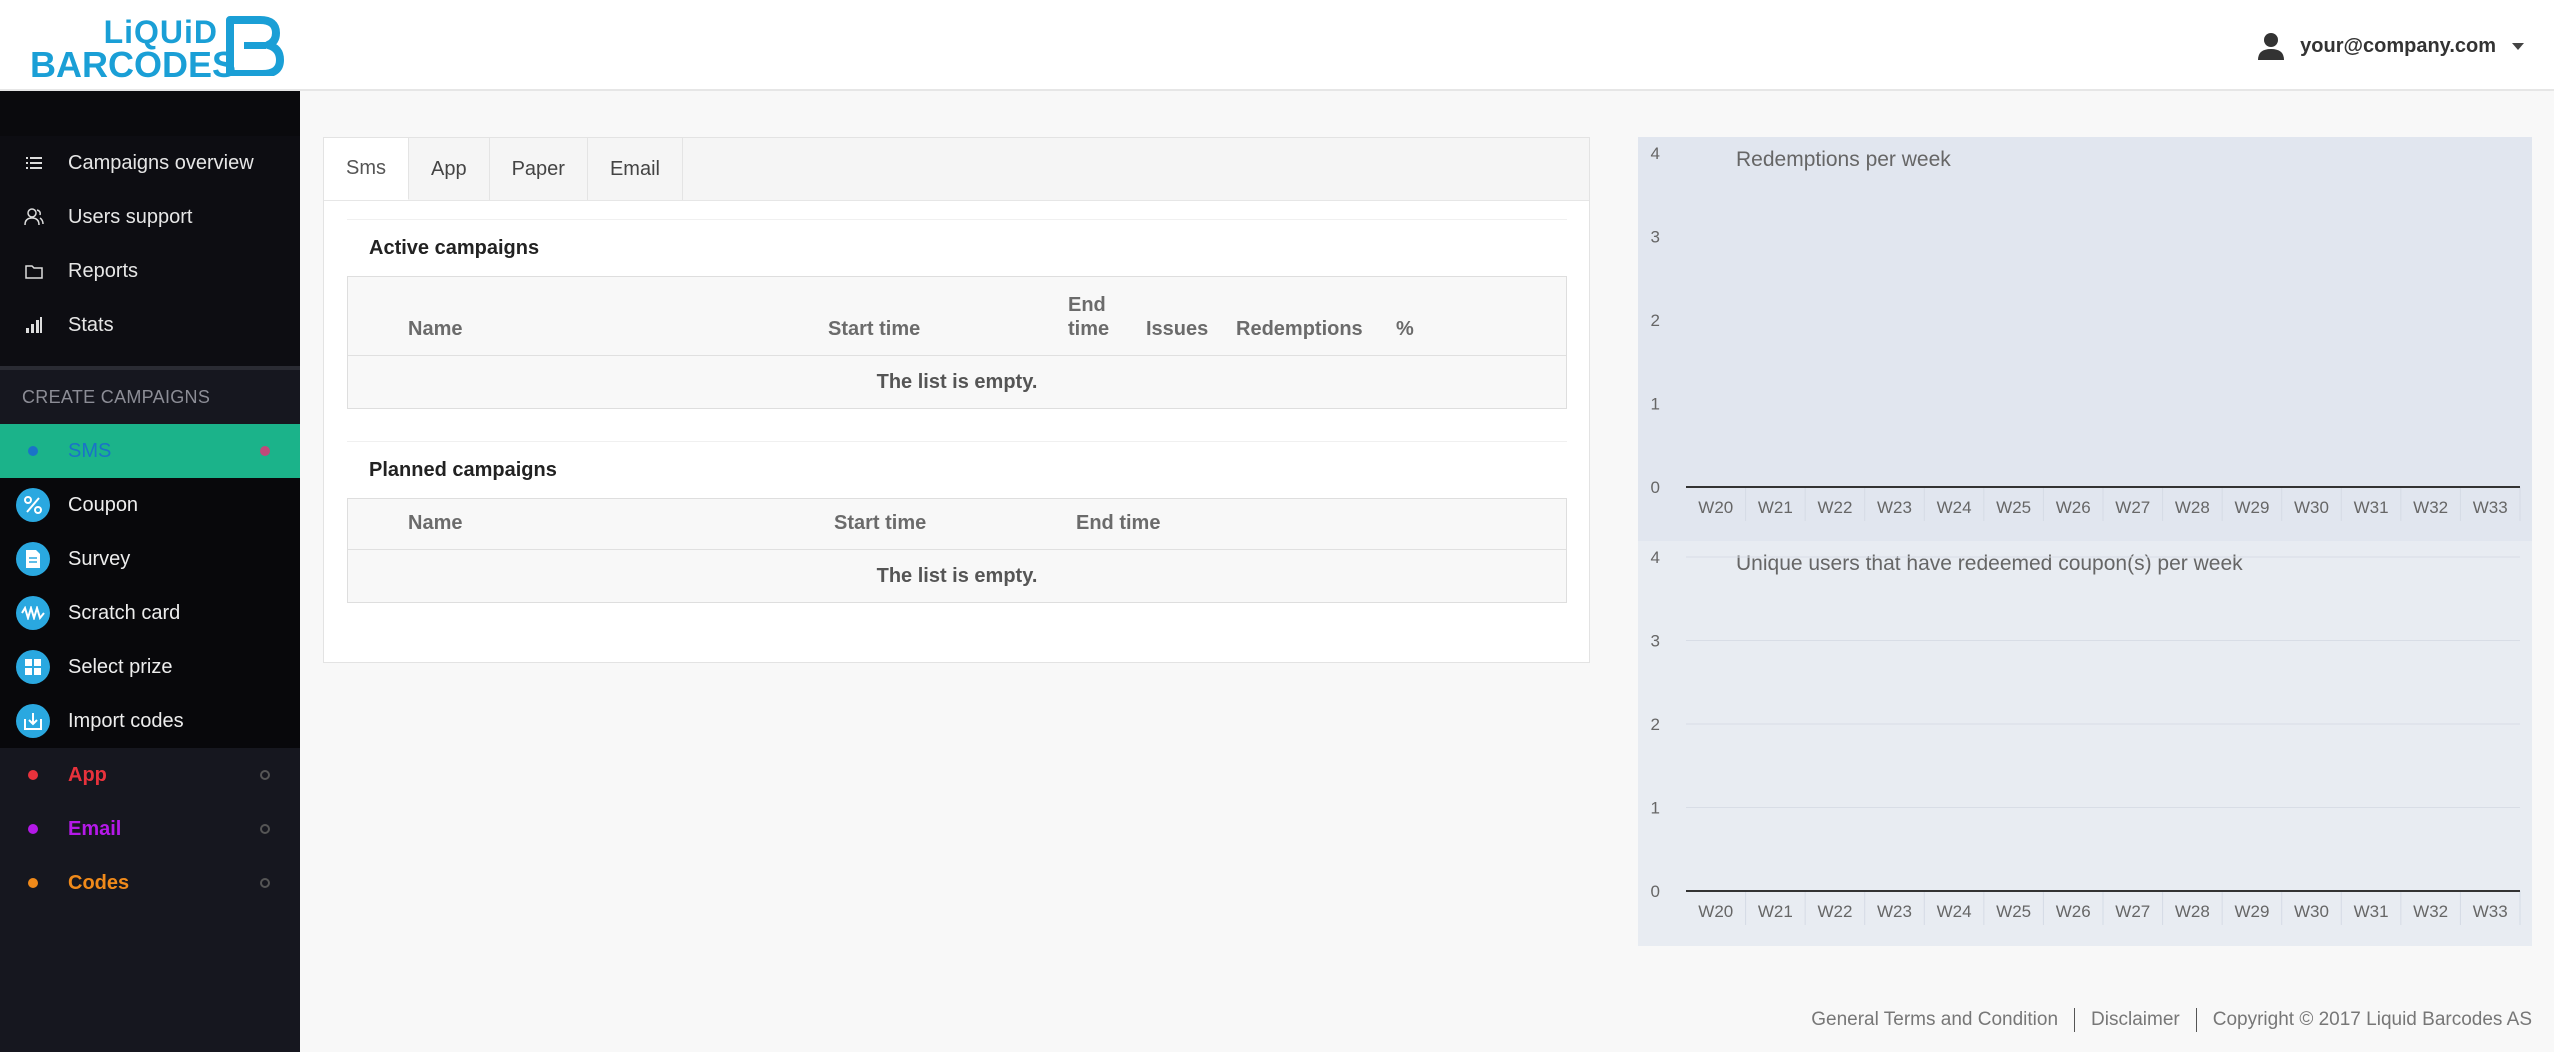 The image size is (2554, 1052). I want to click on nav-label: Users support, so click(130, 216).